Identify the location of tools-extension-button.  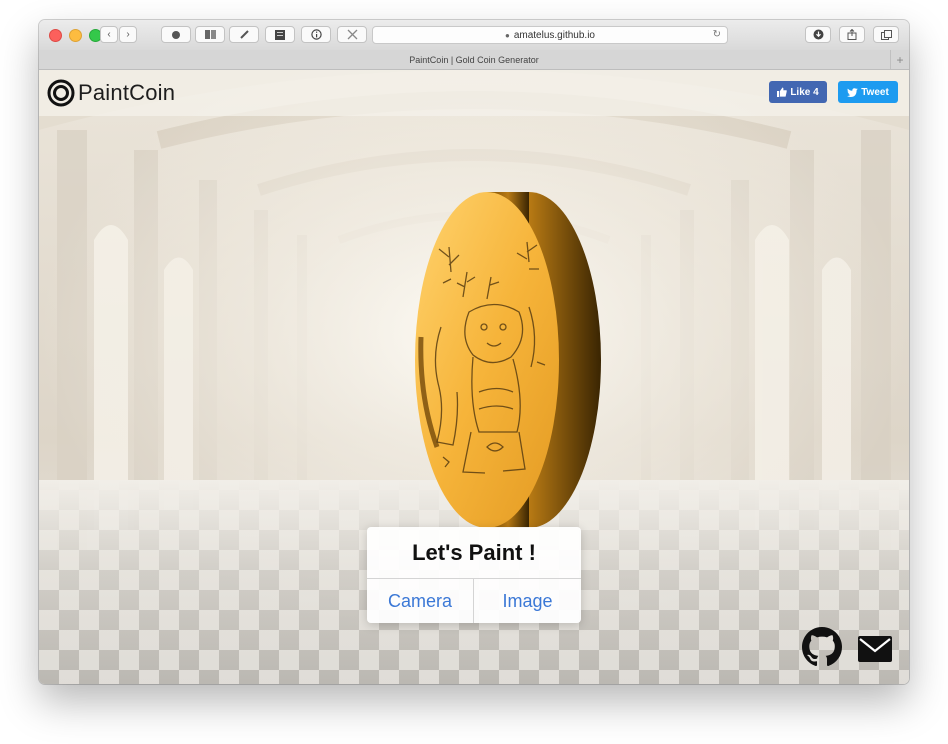
(352, 34).